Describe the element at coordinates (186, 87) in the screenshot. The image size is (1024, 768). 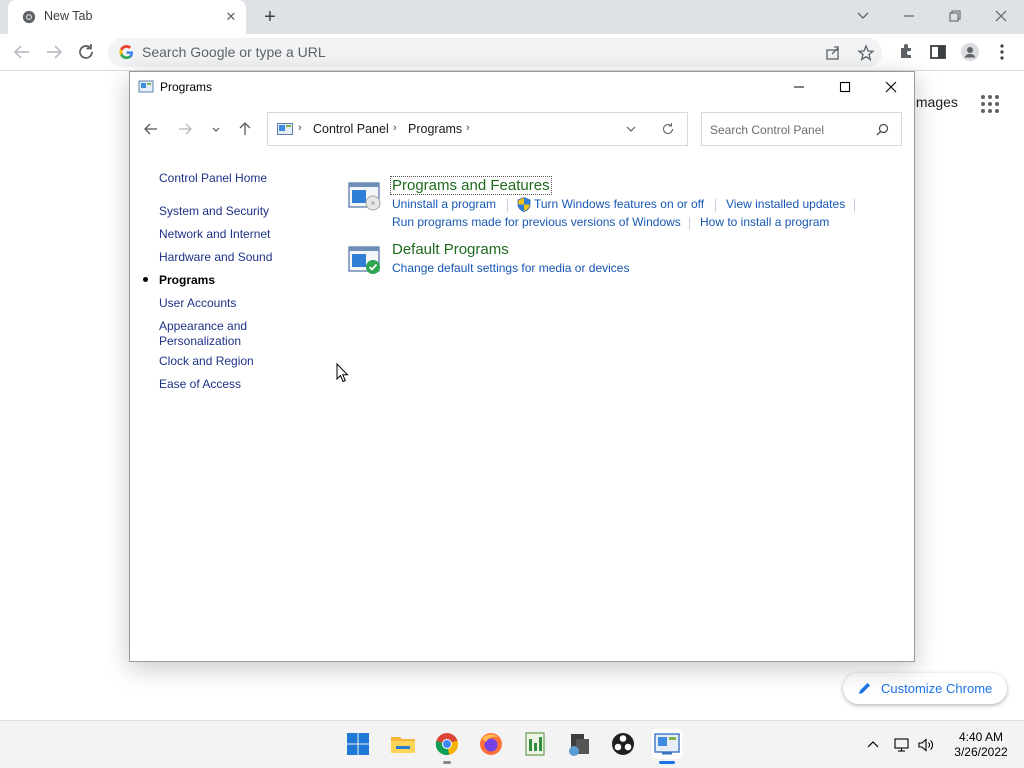
I see `window-title: Programs` at that location.